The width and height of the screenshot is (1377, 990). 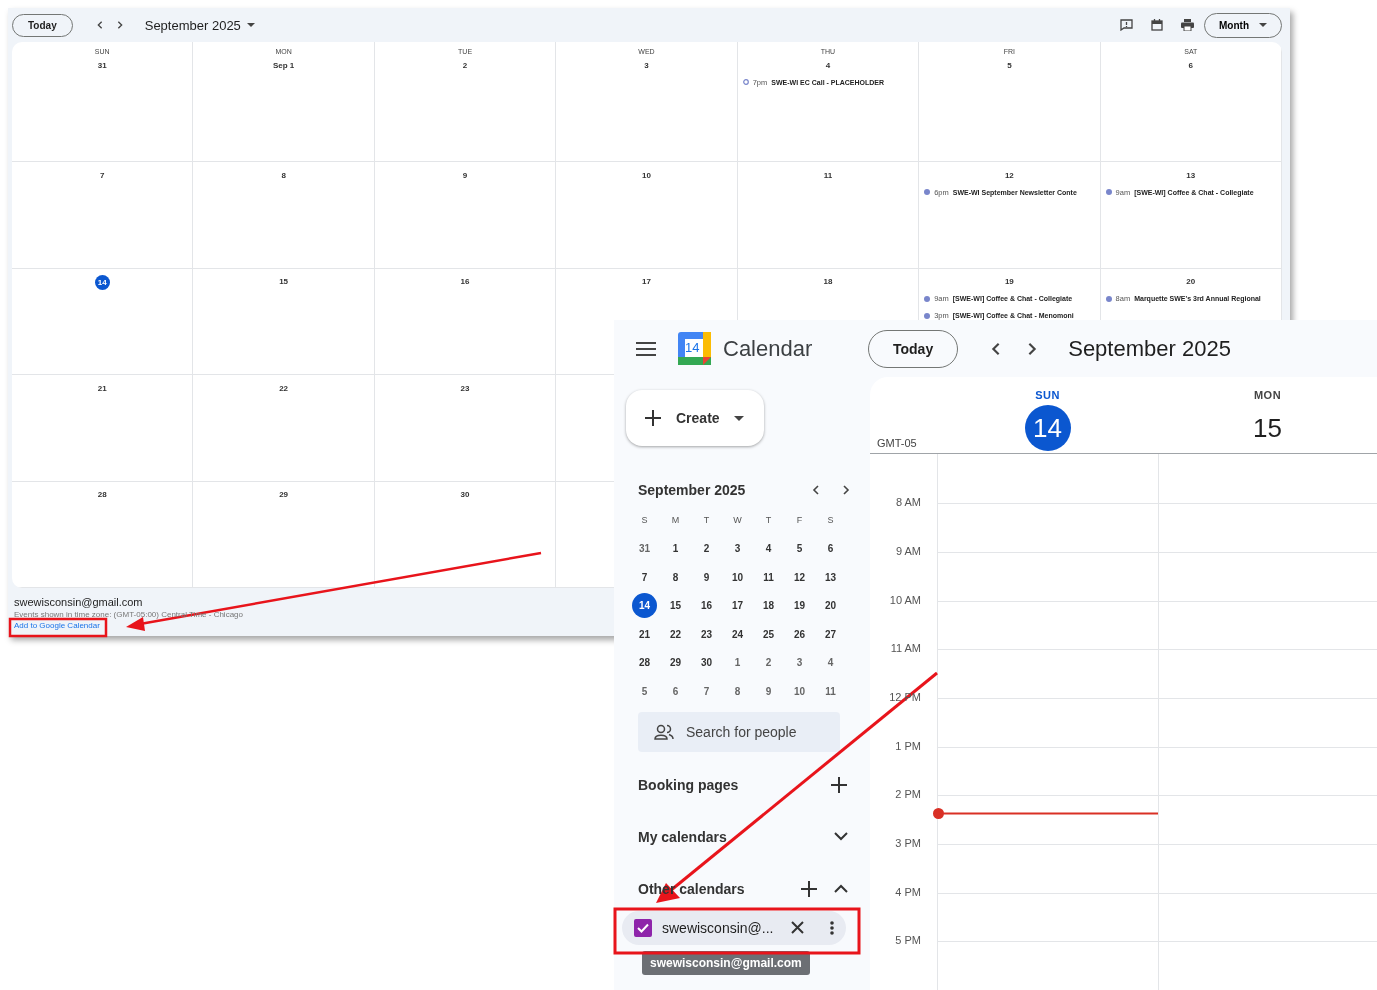 I want to click on chevron-up-icon, so click(x=841, y=888).